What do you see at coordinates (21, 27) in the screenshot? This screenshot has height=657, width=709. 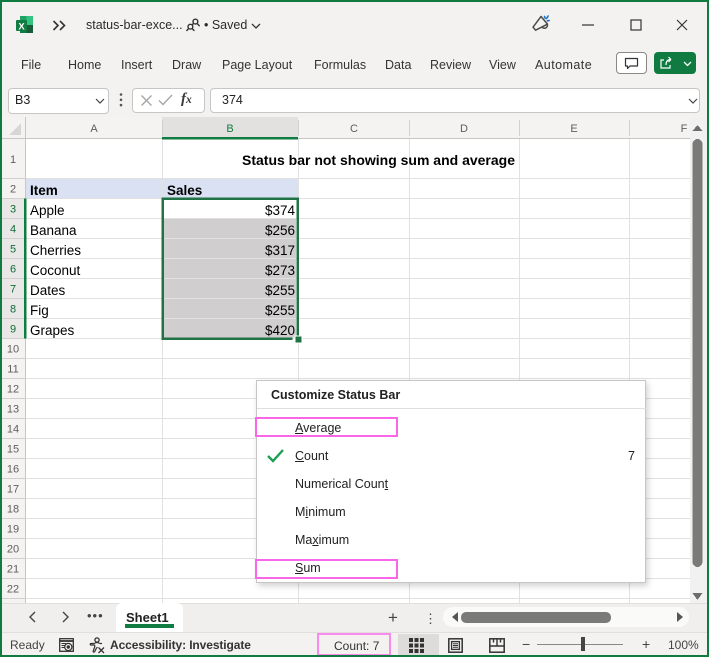 I see `svg-text: X` at bounding box center [21, 27].